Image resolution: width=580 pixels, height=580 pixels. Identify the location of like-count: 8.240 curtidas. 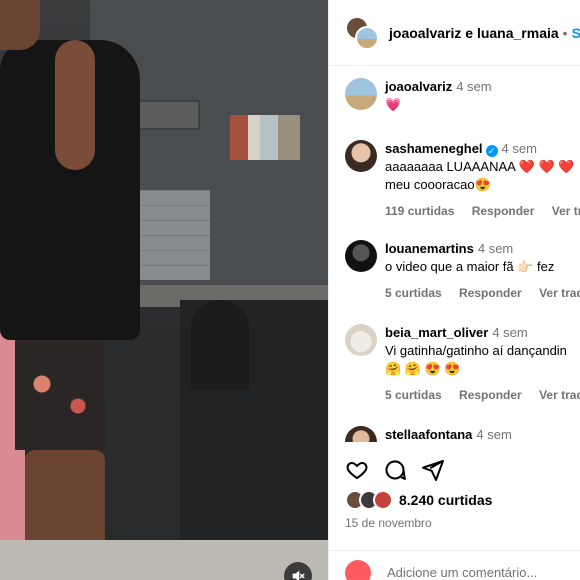
(445, 500).